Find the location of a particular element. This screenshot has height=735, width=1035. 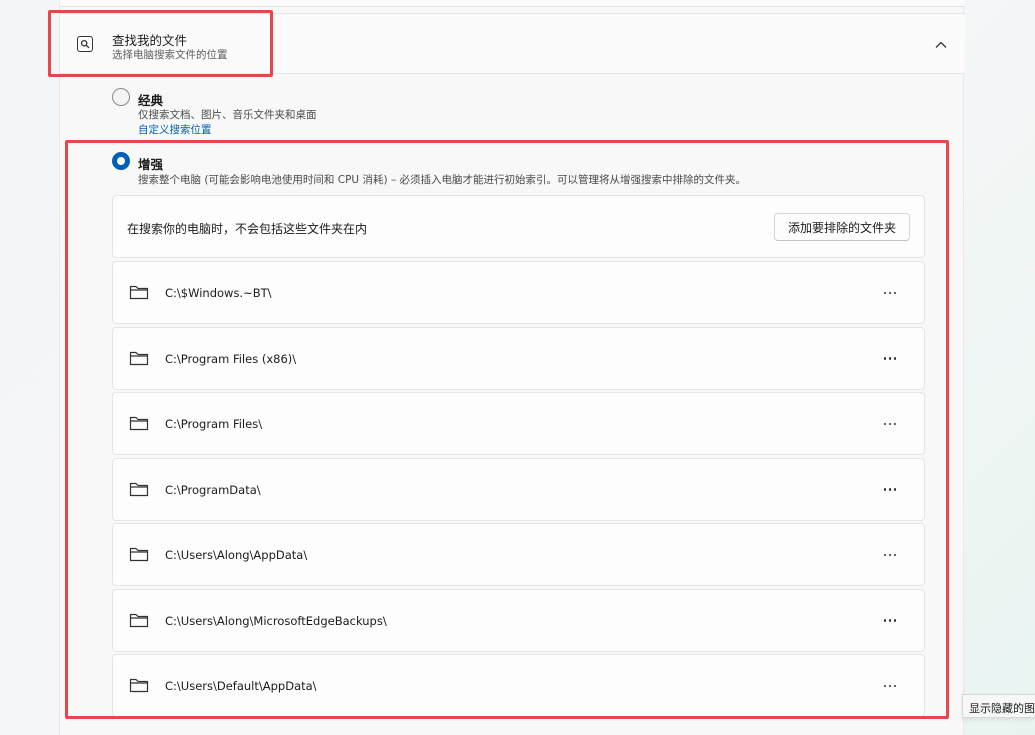

folder-path: C:\Program Files (x86)\ is located at coordinates (231, 358).